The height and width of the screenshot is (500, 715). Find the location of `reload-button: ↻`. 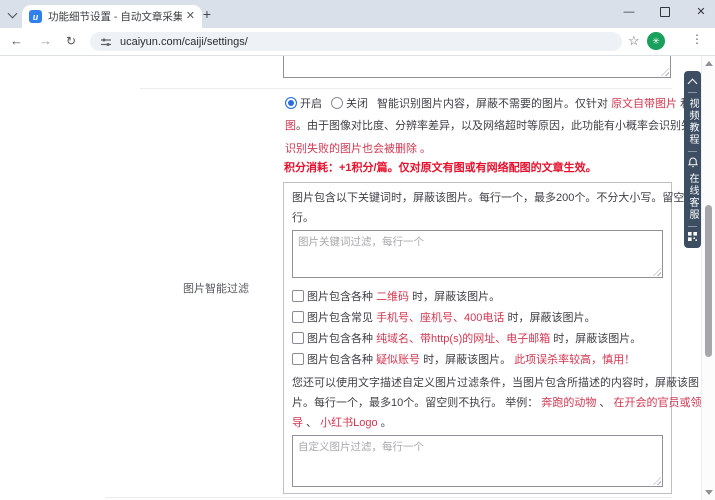

reload-button: ↻ is located at coordinates (71, 41).